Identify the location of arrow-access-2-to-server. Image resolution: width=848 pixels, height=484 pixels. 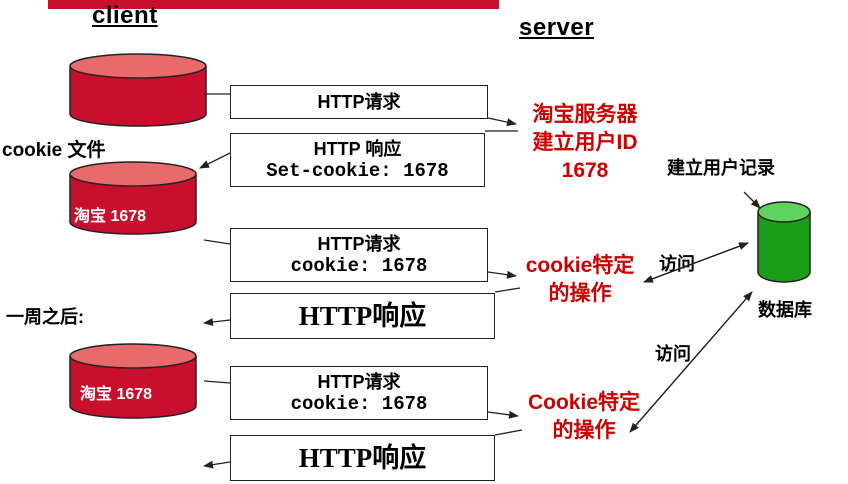
(691, 362).